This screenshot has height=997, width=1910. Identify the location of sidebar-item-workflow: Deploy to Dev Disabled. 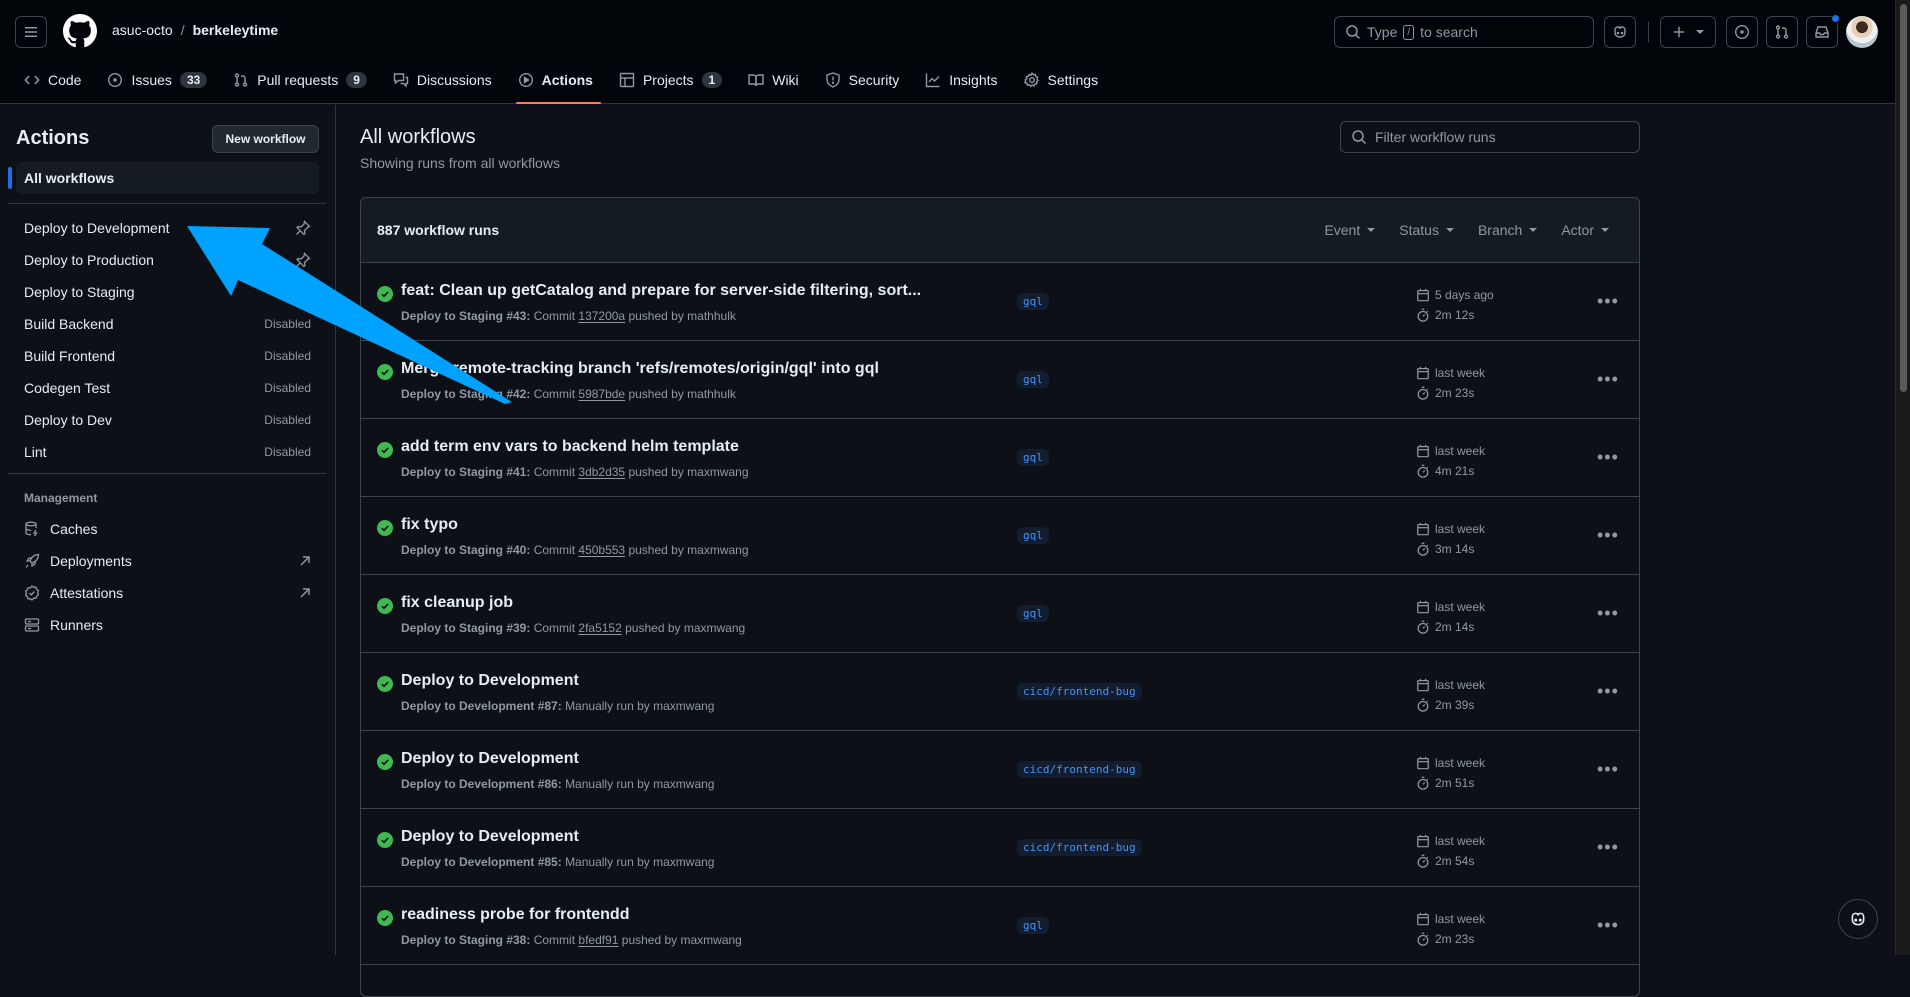
(167, 420).